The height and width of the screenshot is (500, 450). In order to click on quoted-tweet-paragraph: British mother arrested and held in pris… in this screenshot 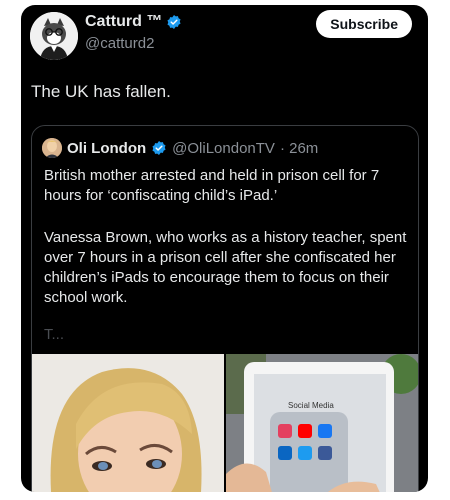, I will do `click(212, 185)`.